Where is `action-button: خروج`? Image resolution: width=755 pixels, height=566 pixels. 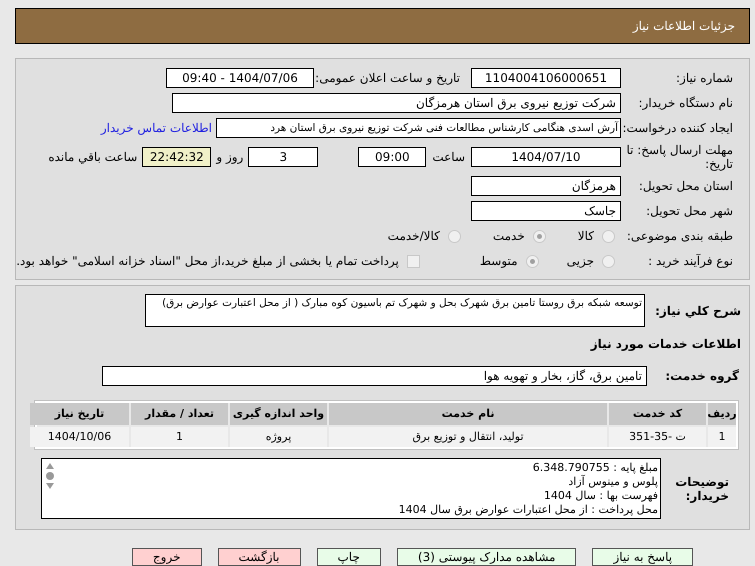 action-button: خروج is located at coordinates (167, 557).